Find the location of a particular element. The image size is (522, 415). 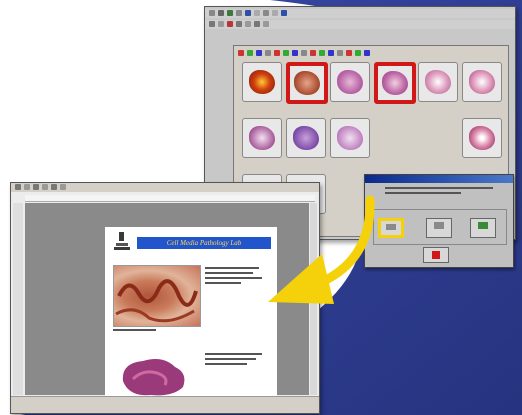

cancel-button is located at coordinates (436, 255).